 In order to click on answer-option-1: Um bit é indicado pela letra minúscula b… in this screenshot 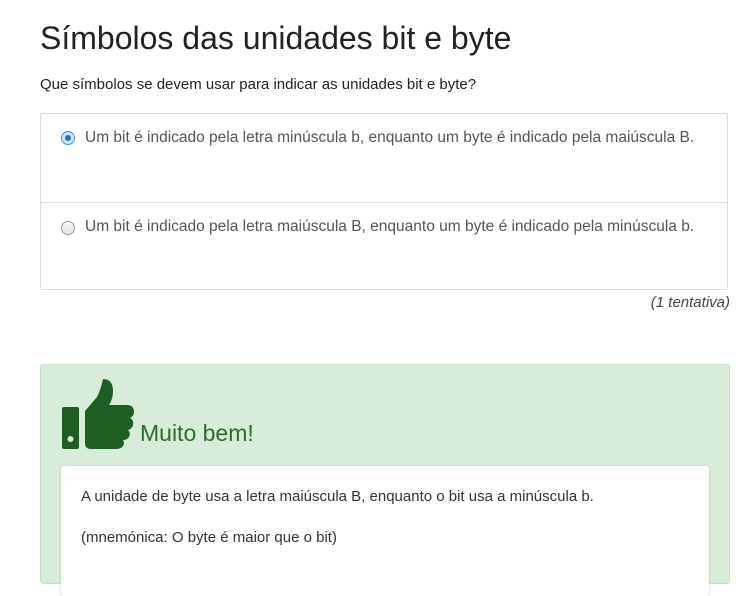, I will do `click(384, 158)`.